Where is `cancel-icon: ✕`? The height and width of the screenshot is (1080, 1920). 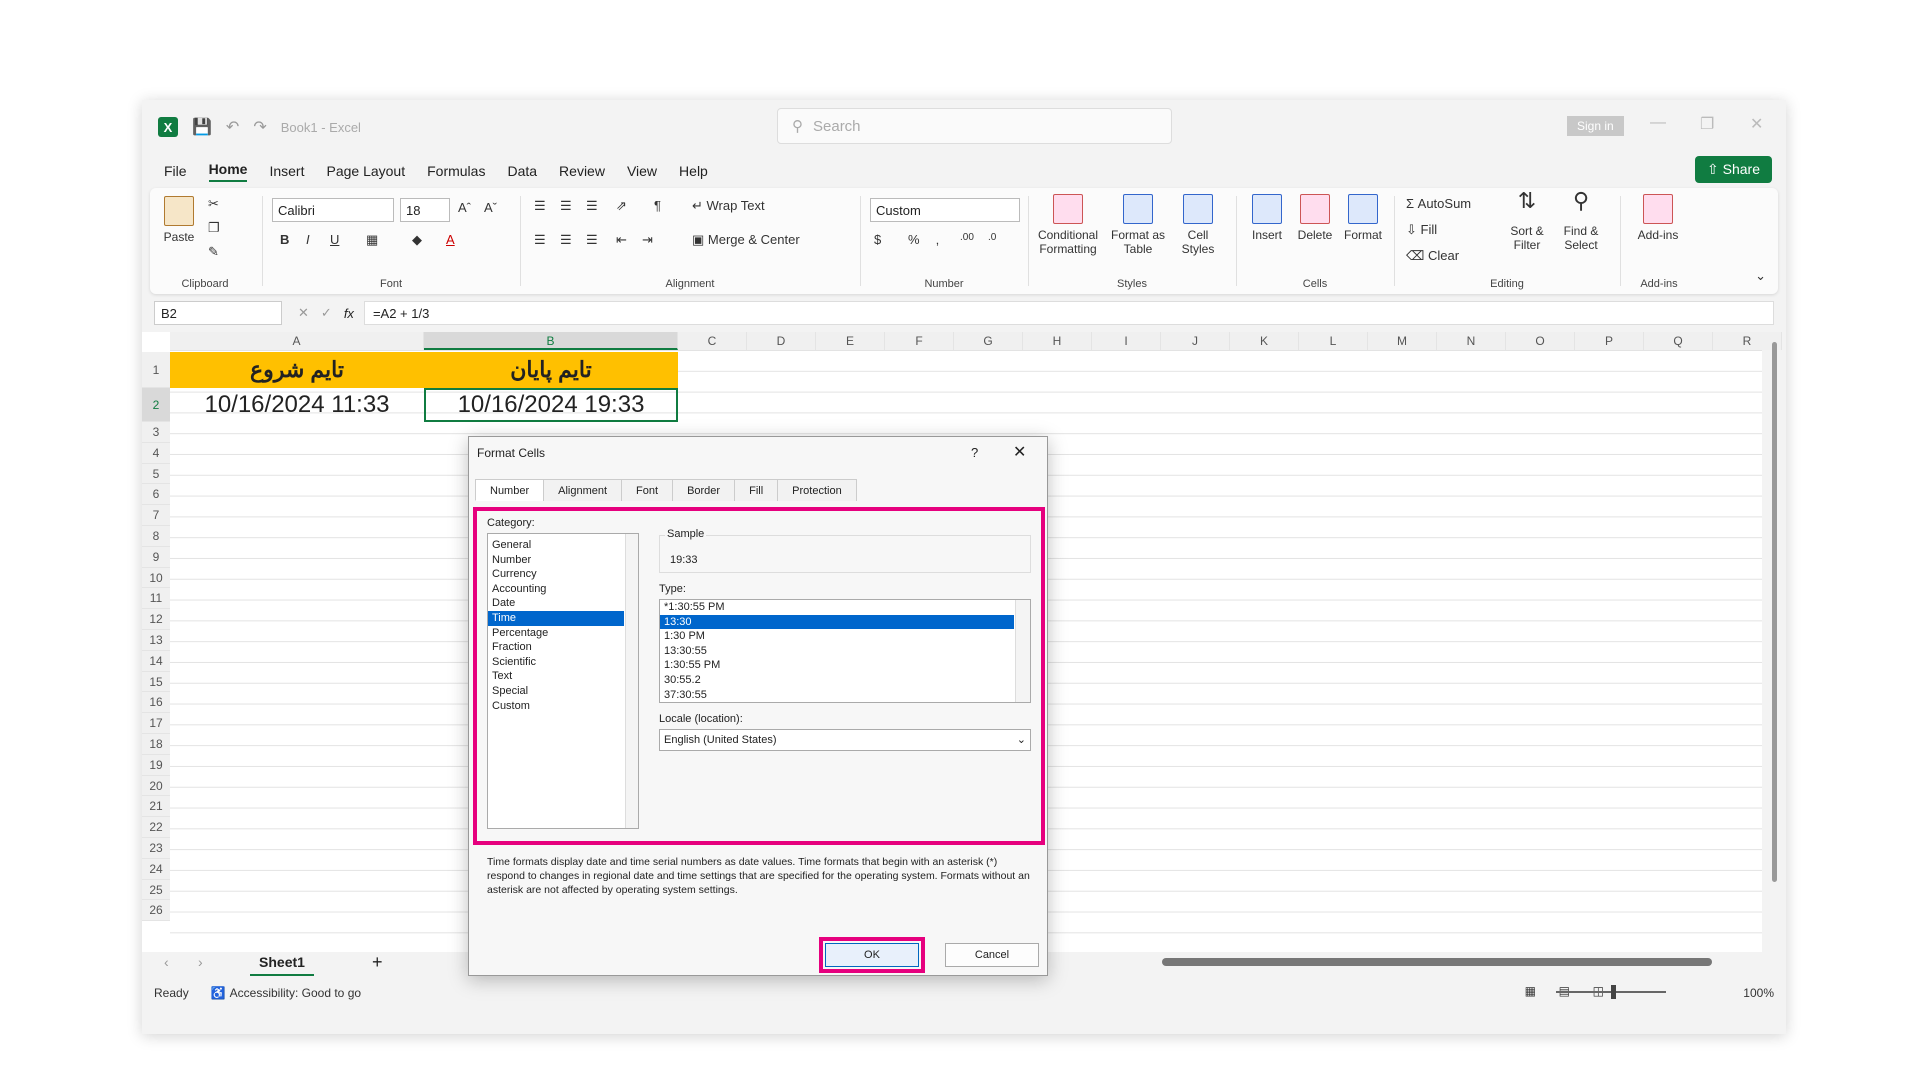 cancel-icon: ✕ is located at coordinates (303, 313).